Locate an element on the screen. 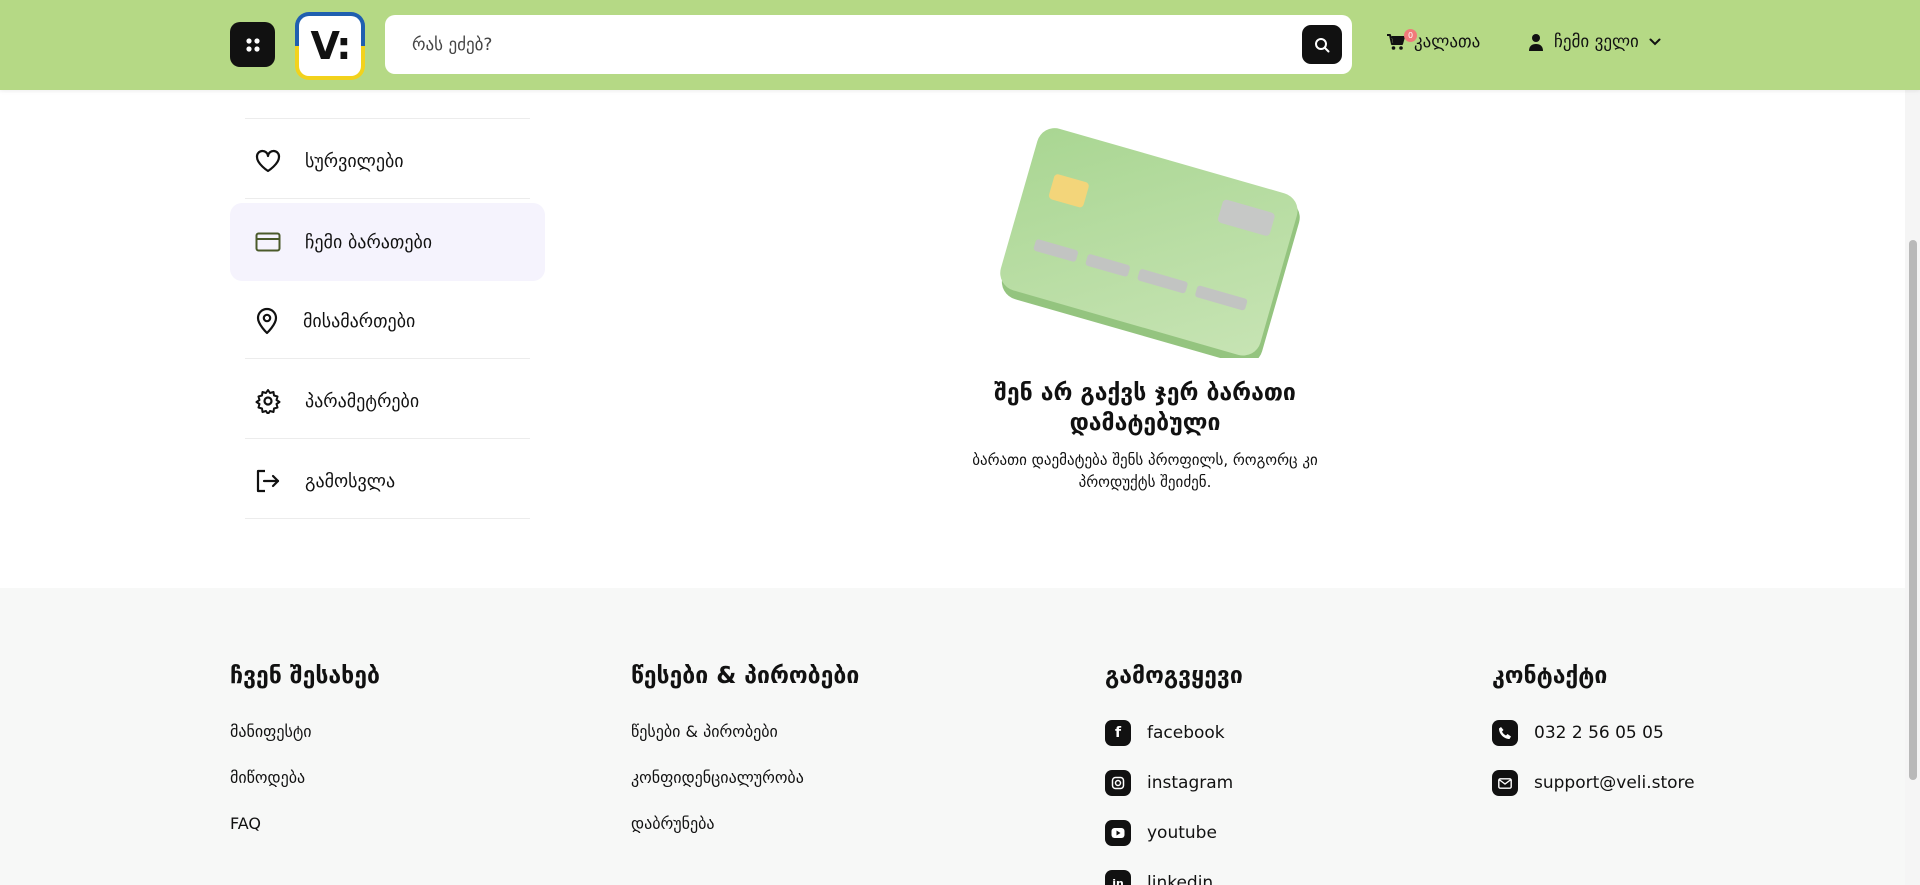  user-menu-button: ჩემი ველი is located at coordinates (1594, 42).